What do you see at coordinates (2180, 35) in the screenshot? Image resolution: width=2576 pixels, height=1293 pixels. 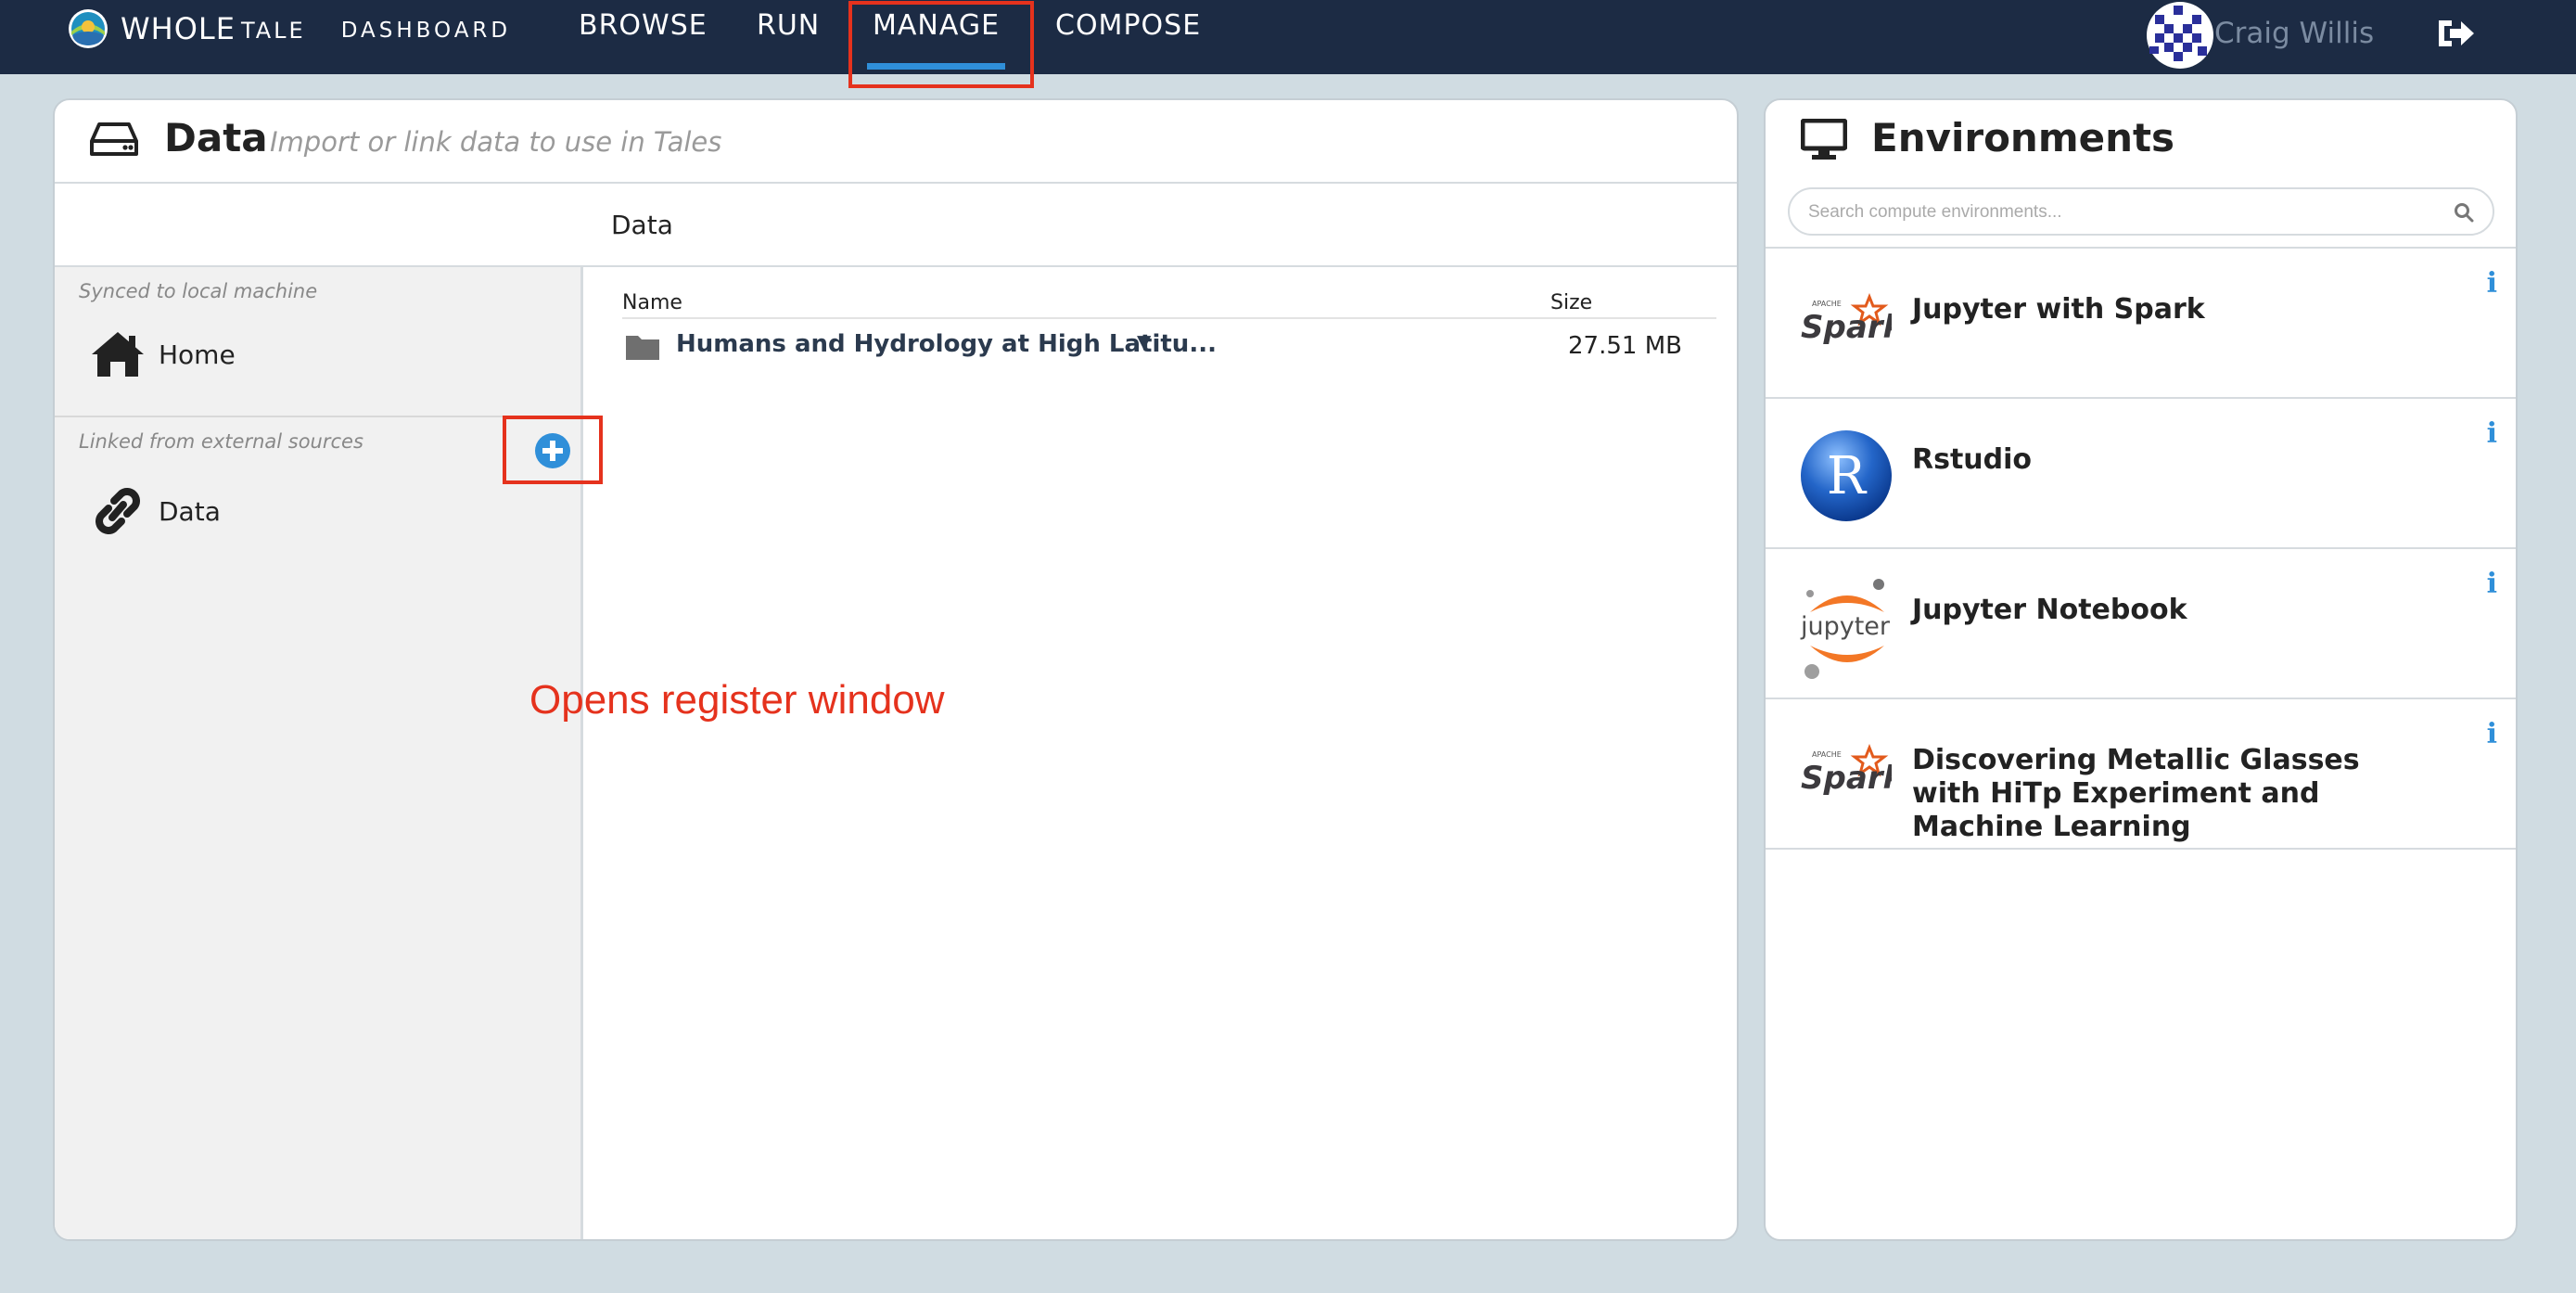 I see `user-avatar` at bounding box center [2180, 35].